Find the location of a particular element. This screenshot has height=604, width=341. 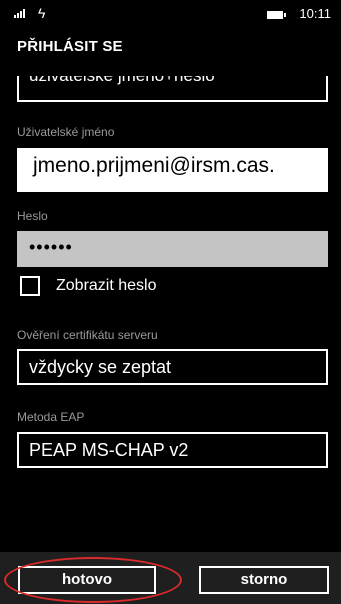

cancel-button: storno is located at coordinates (264, 580).